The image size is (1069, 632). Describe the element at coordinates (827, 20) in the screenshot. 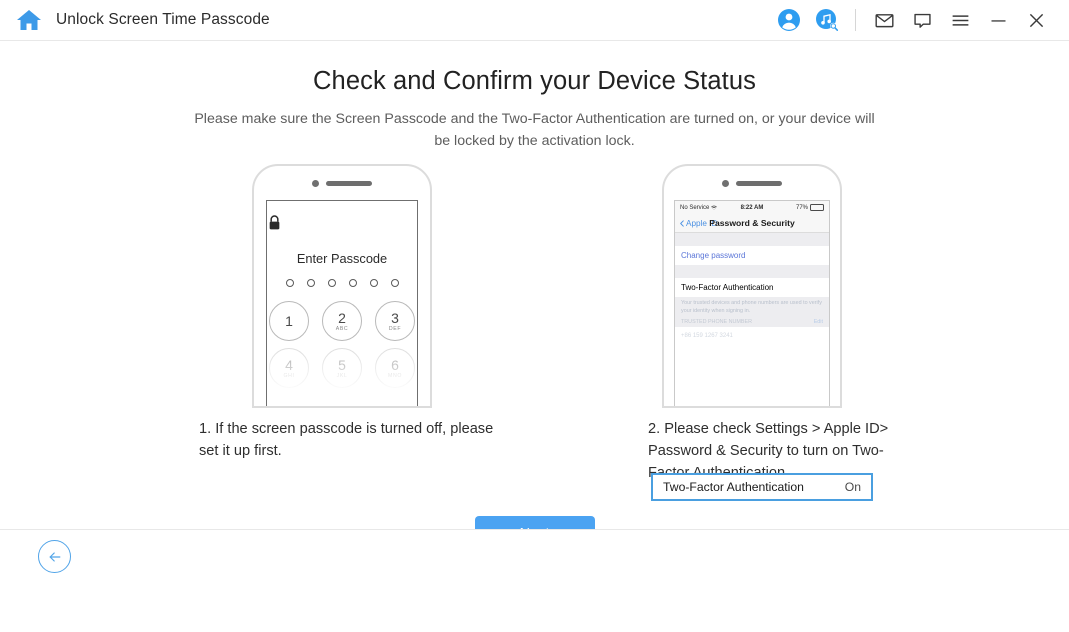

I see `music-search-icon` at that location.